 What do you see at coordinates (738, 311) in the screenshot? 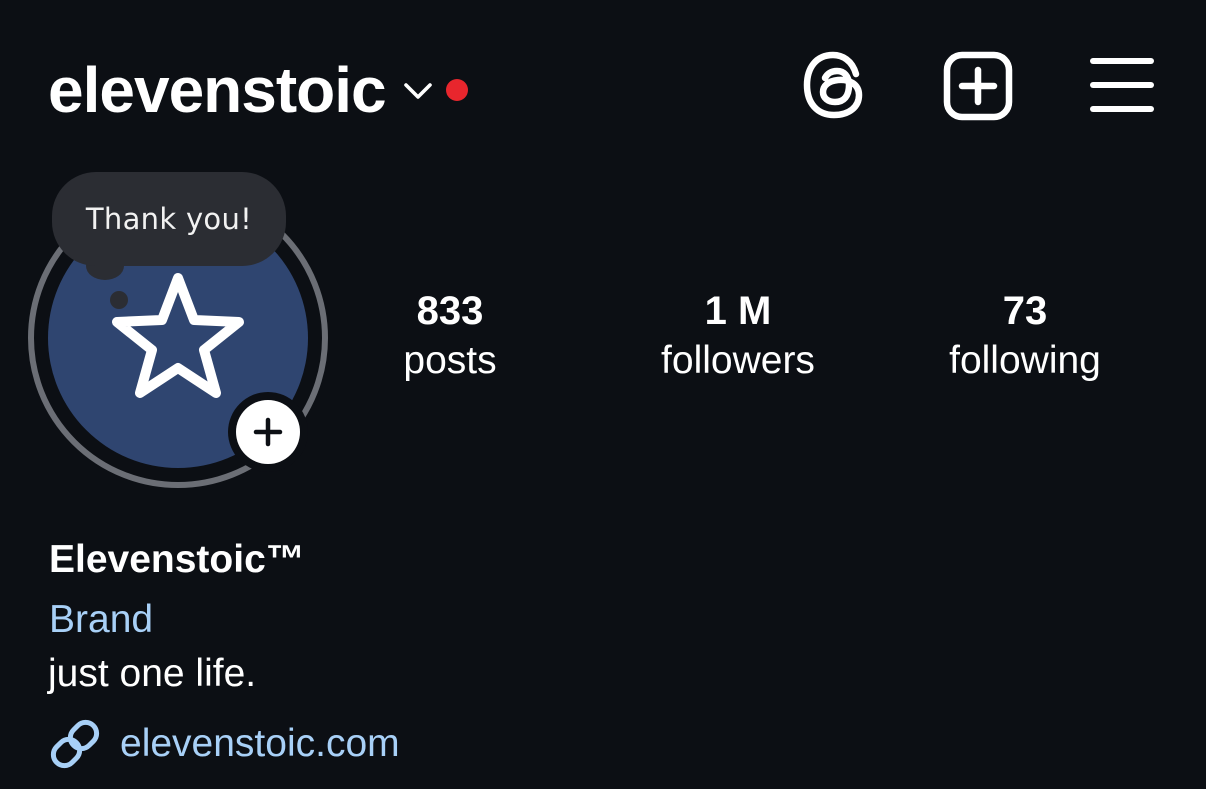
I see `followers-count: 1 M` at bounding box center [738, 311].